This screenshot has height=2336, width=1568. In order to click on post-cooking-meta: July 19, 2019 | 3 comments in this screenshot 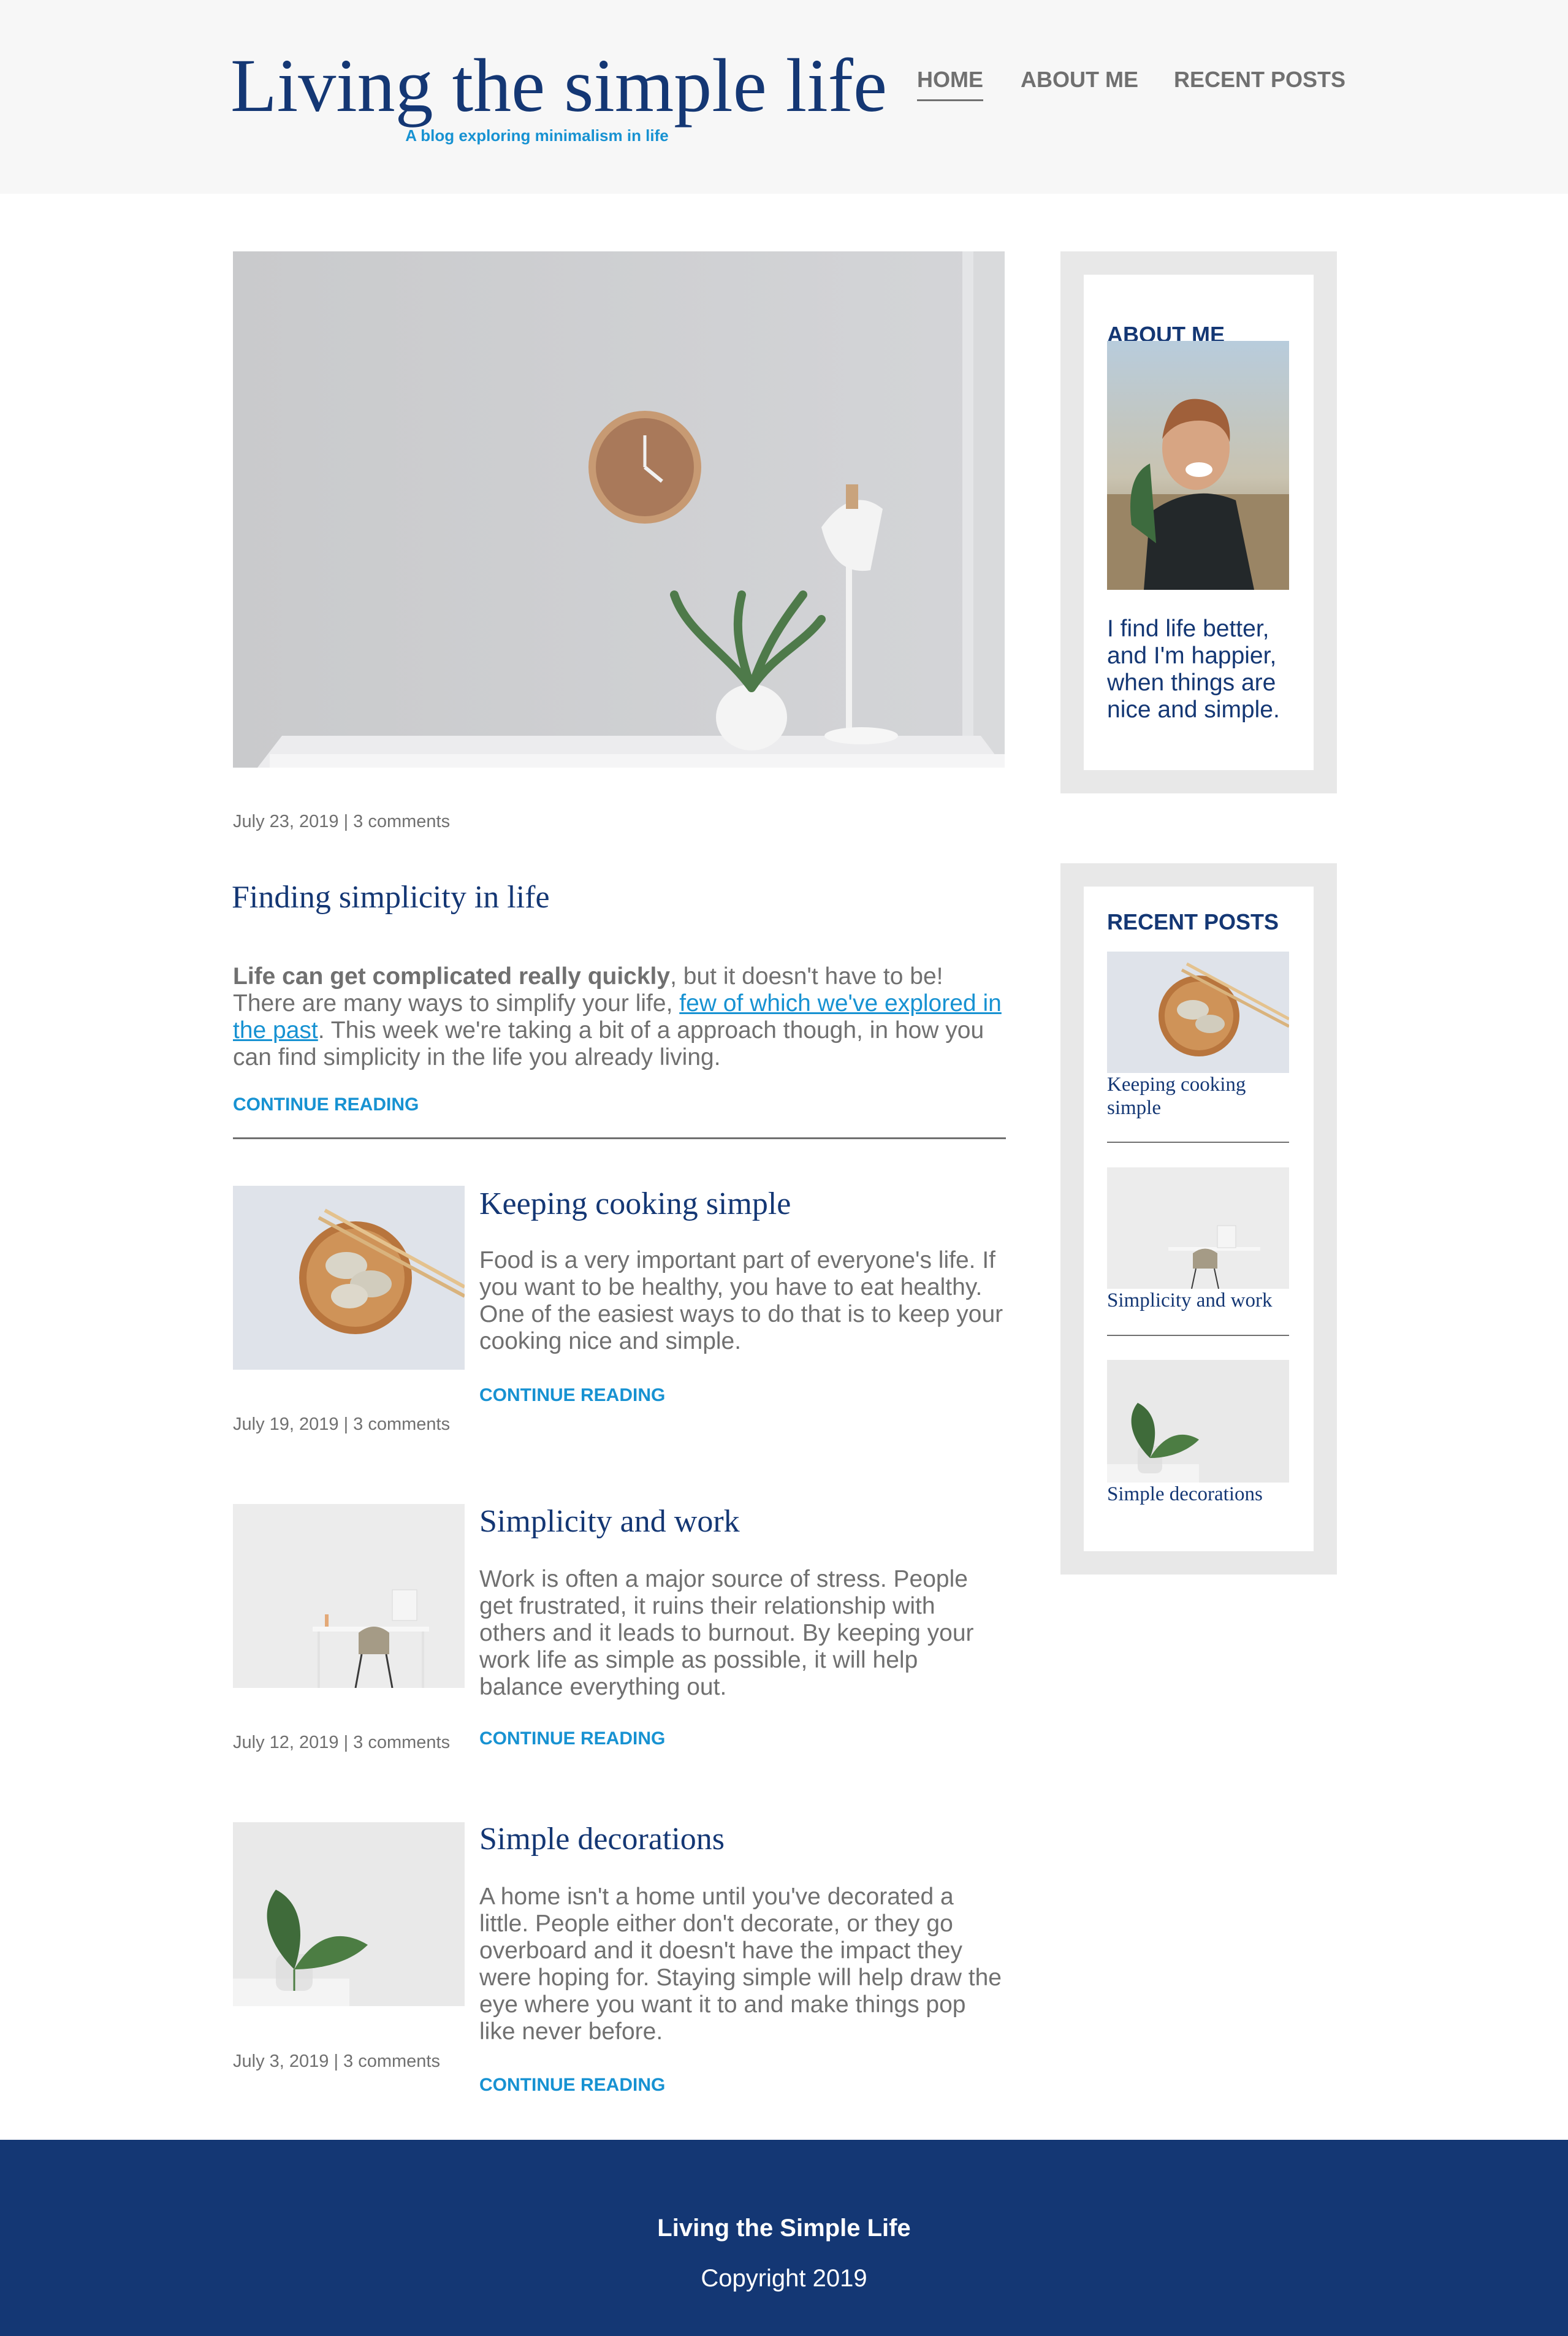, I will do `click(342, 1424)`.